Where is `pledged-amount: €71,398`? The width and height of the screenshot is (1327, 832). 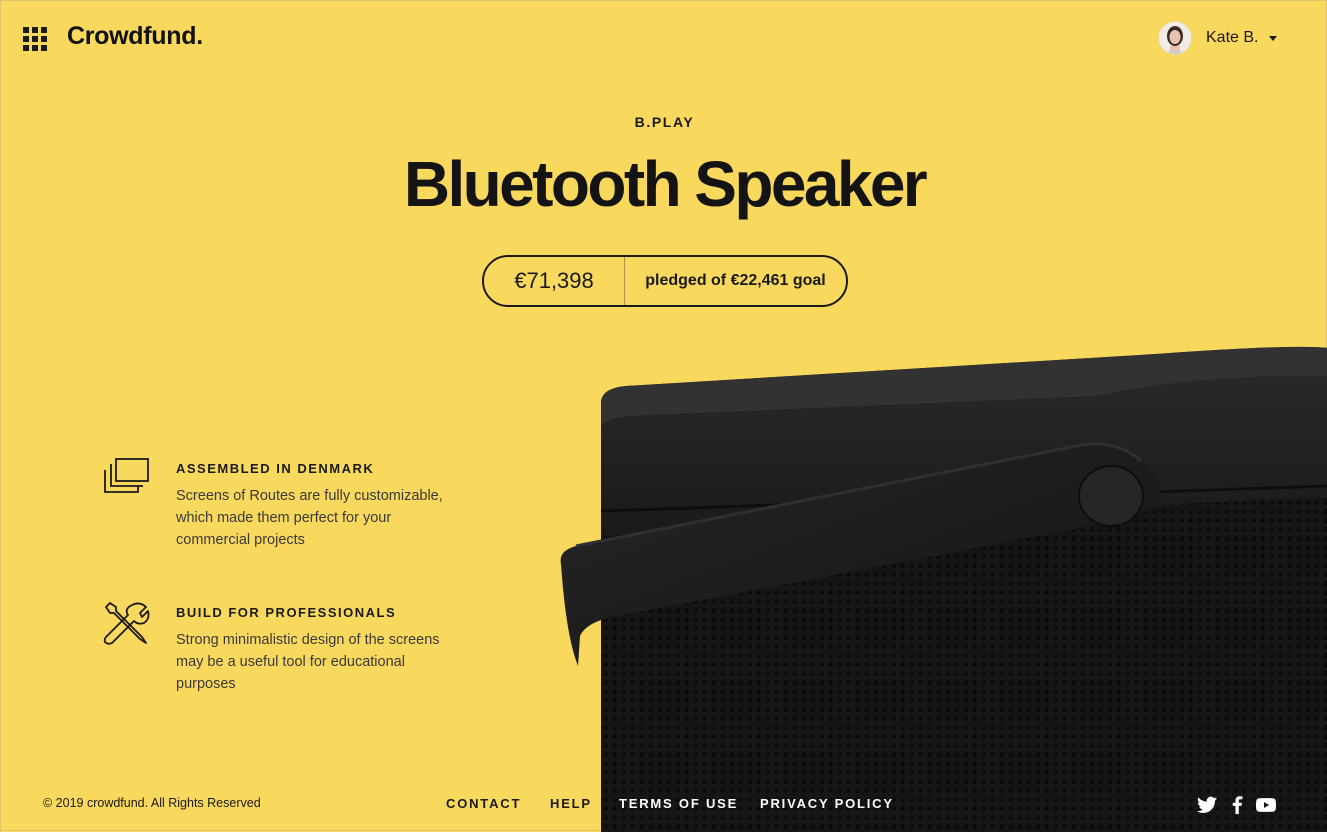 pledged-amount: €71,398 is located at coordinates (554, 280).